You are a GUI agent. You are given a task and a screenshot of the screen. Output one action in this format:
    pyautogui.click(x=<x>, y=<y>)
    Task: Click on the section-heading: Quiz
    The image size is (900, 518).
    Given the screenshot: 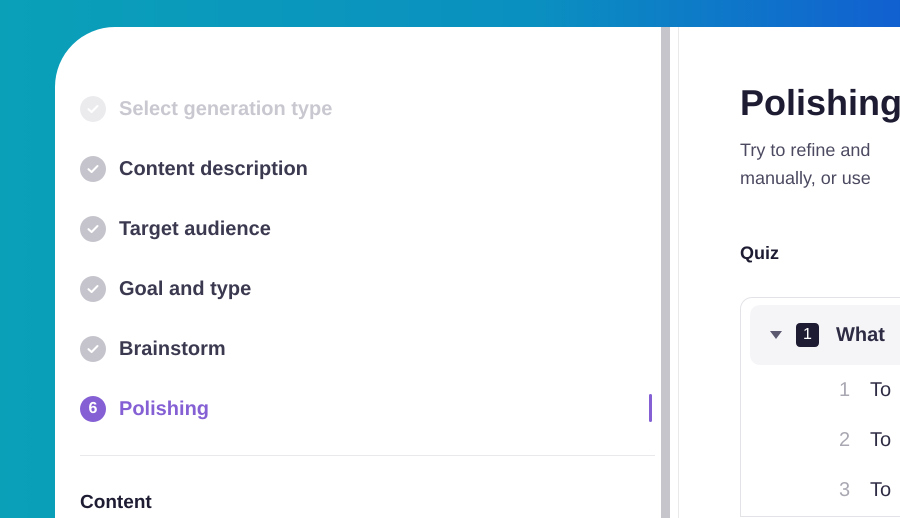 What is the action you would take?
    pyautogui.click(x=760, y=254)
    